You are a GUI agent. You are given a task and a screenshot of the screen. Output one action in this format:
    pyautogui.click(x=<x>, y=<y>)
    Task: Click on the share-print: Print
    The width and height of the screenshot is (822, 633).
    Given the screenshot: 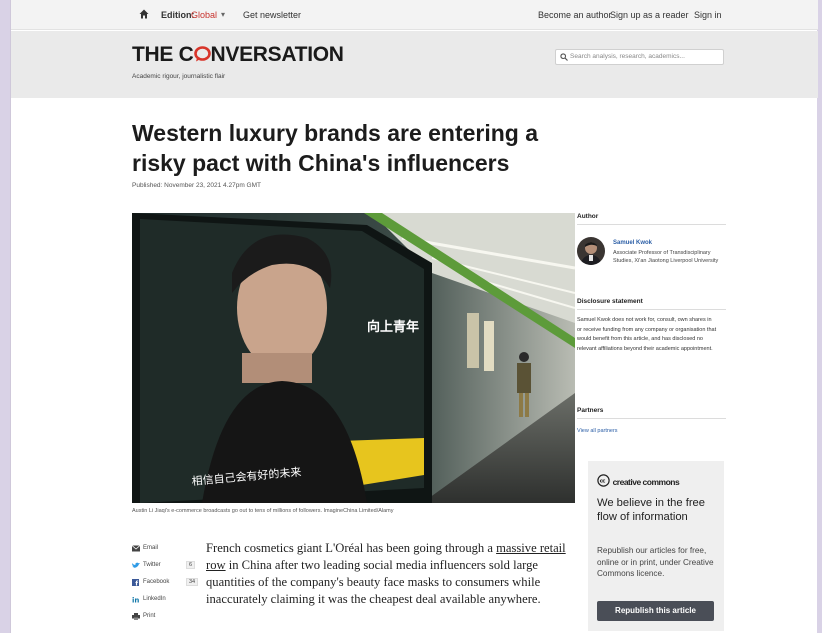 What is the action you would take?
    pyautogui.click(x=162, y=617)
    